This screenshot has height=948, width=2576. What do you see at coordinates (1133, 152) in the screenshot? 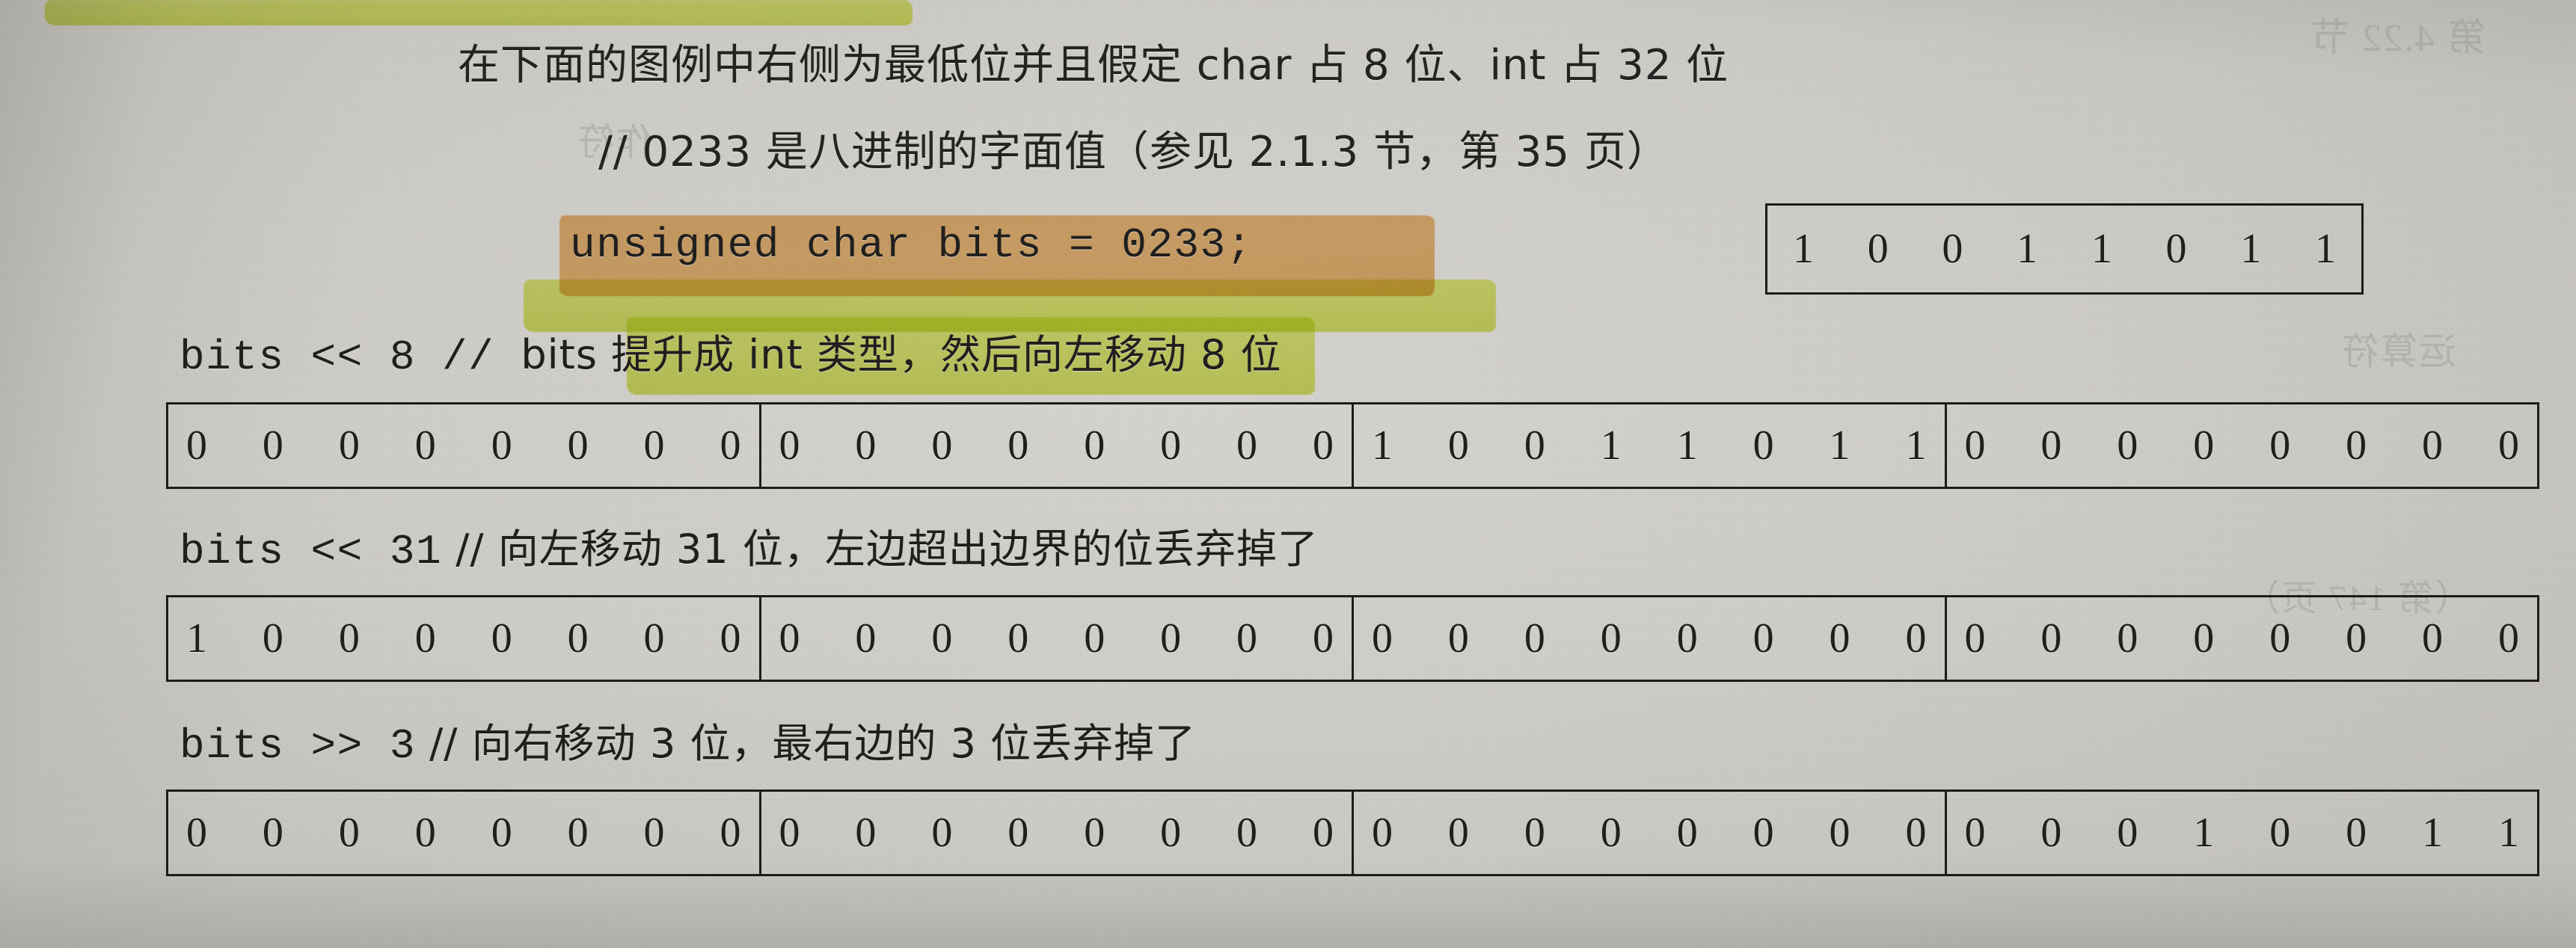
I see `intro-line-2: // 0233 是八进制的字面值（参见 2.1.3 节，第 35 页）` at bounding box center [1133, 152].